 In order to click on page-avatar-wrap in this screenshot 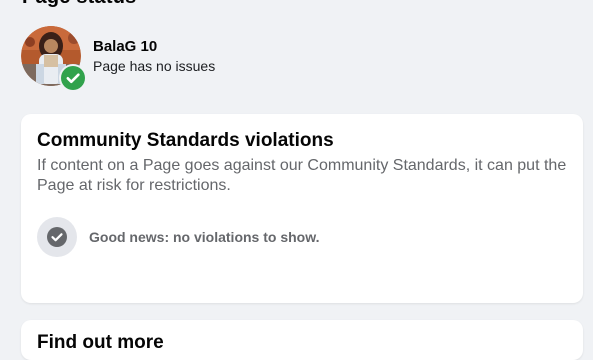, I will do `click(54, 59)`.